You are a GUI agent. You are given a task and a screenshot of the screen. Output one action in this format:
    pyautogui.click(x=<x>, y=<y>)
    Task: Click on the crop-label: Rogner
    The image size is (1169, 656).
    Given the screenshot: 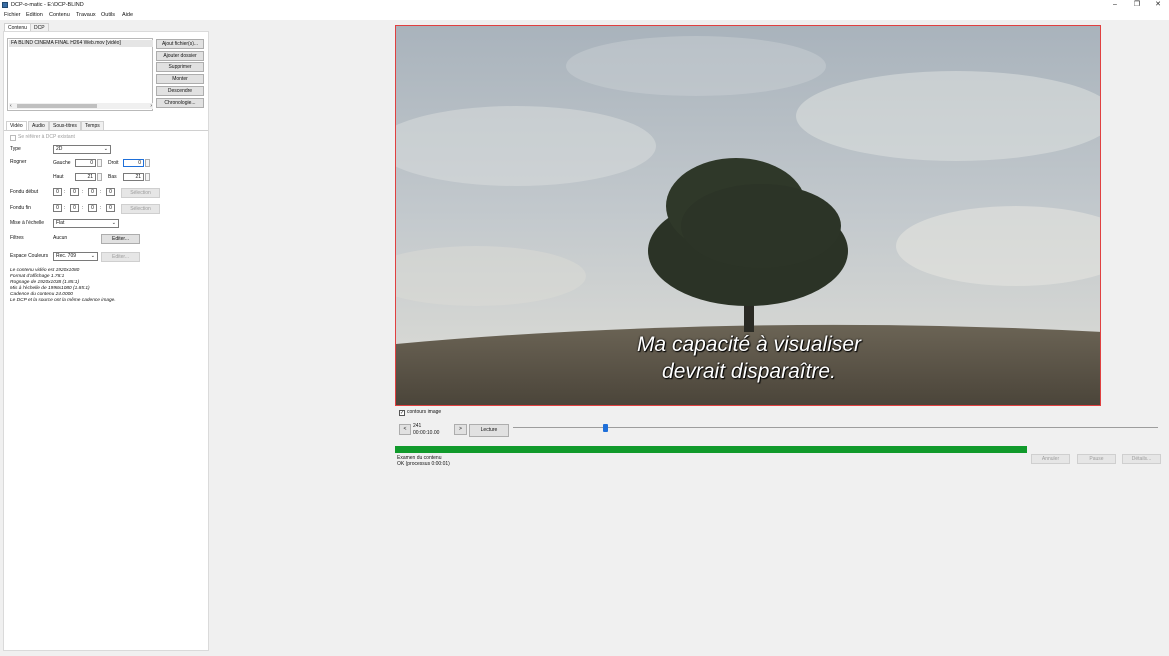 What is the action you would take?
    pyautogui.click(x=18, y=162)
    